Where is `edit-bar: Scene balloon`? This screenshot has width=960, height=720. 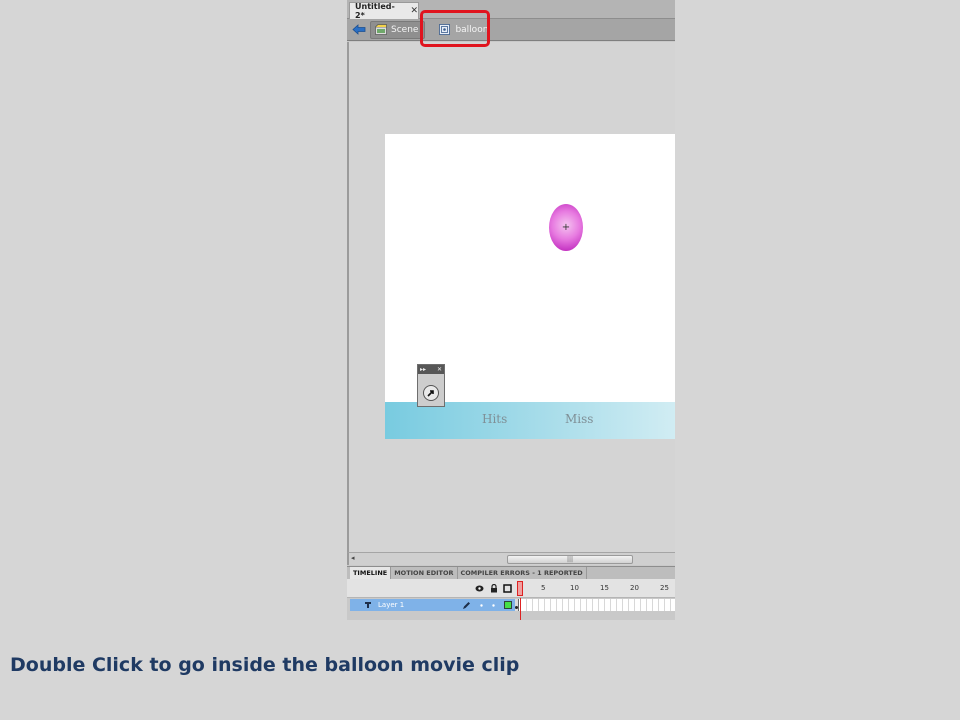
edit-bar: Scene balloon is located at coordinates (511, 30).